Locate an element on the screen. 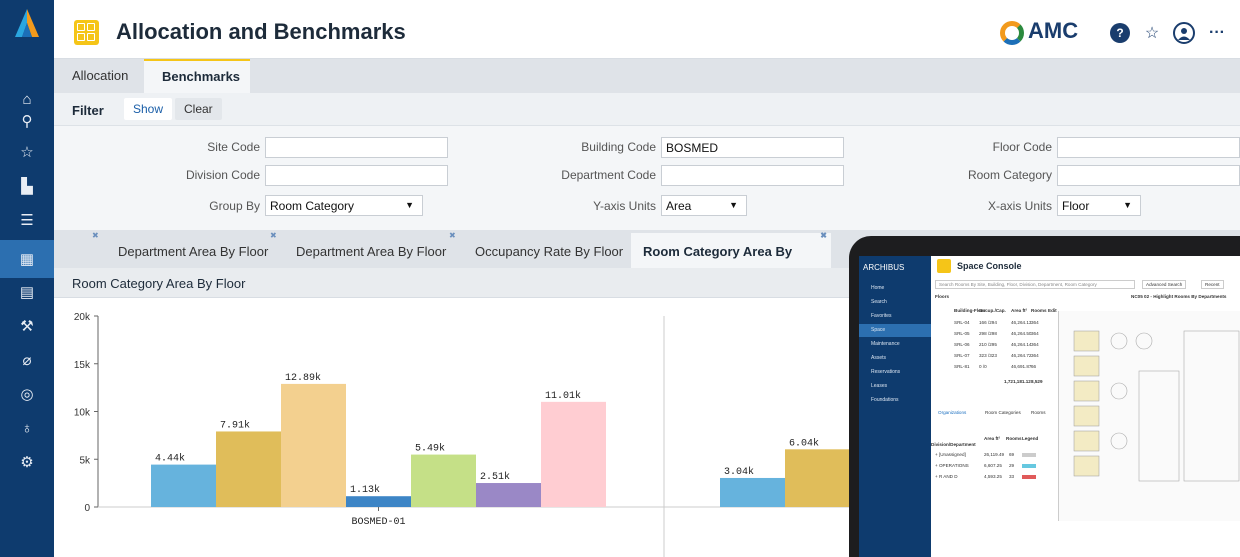 The image size is (1240, 557). overlay-floor-cell: 166 /294 is located at coordinates (988, 322).